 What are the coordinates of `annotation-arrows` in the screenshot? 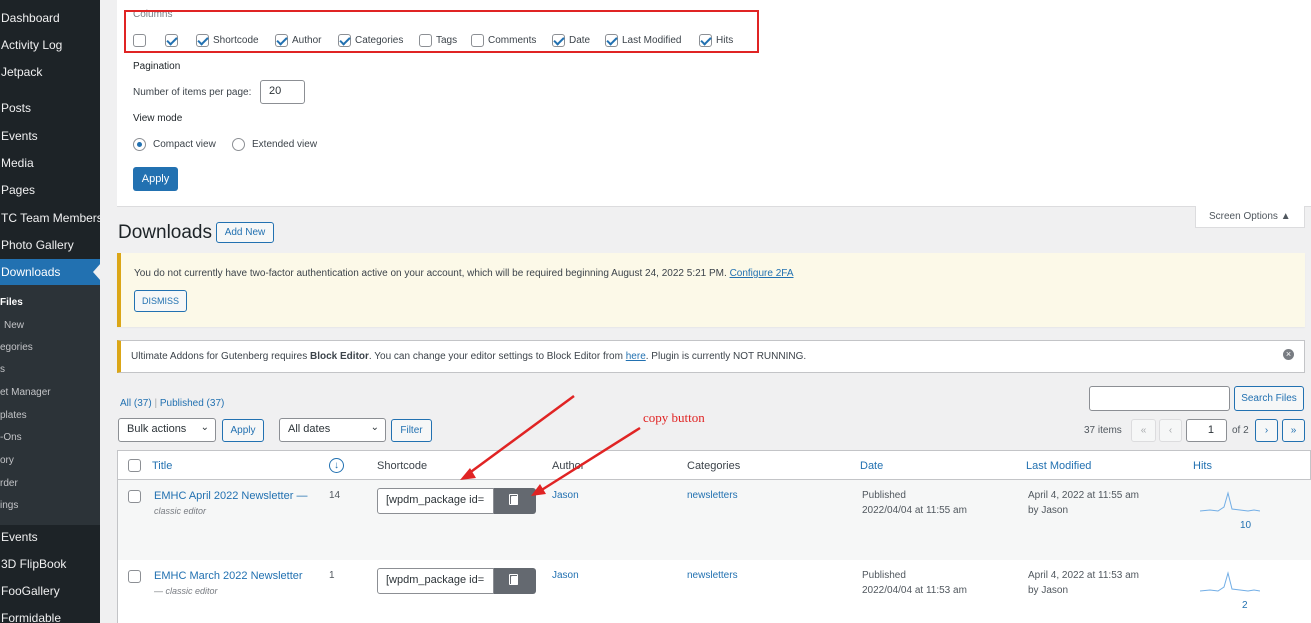 It's located at (550, 445).